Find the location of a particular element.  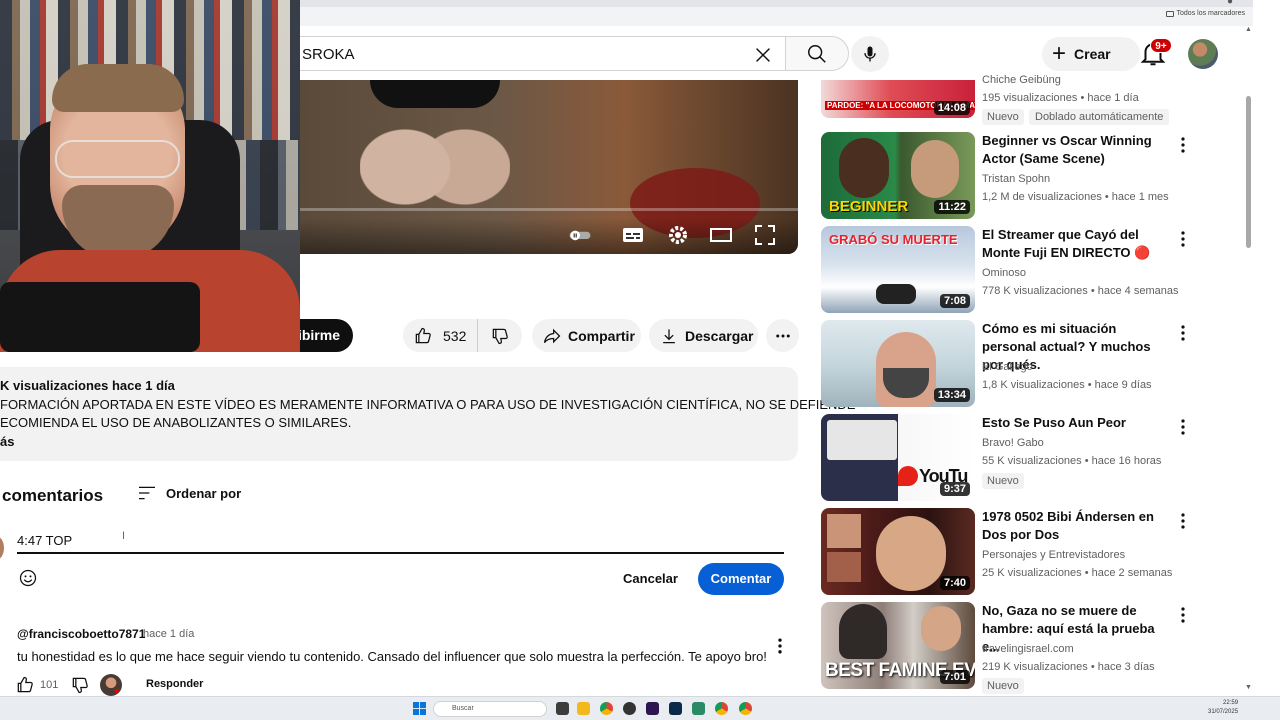

download-button: Descargar is located at coordinates (703, 335).